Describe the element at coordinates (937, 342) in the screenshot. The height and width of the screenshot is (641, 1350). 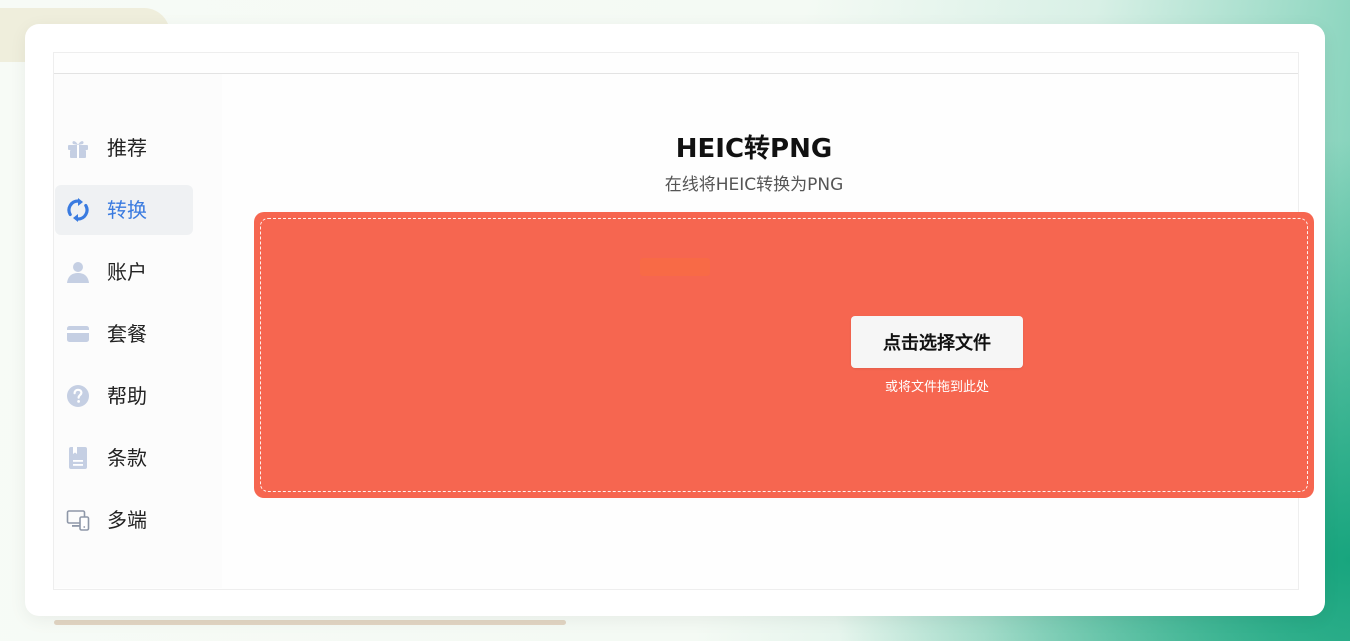
I see `select-file-button: 点击选择文件` at that location.